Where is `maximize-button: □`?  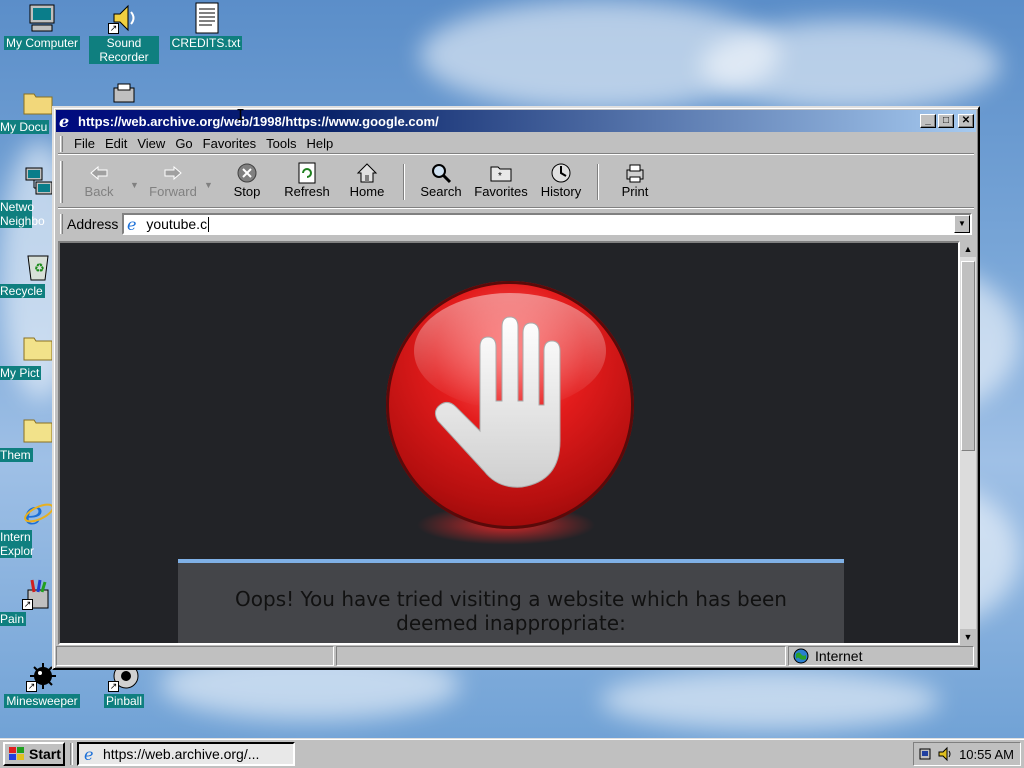 maximize-button: □ is located at coordinates (946, 121).